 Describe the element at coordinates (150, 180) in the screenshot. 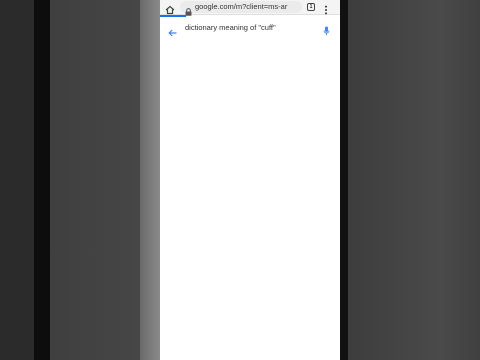

I see `phone-bezel` at that location.